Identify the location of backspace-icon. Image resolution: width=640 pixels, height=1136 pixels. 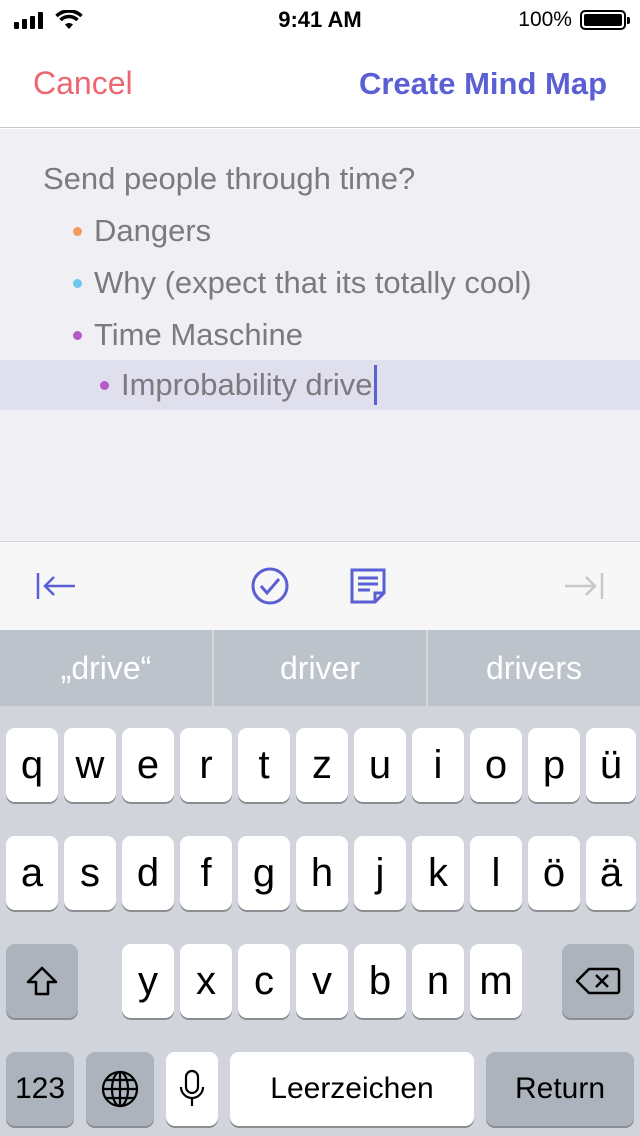
(598, 981).